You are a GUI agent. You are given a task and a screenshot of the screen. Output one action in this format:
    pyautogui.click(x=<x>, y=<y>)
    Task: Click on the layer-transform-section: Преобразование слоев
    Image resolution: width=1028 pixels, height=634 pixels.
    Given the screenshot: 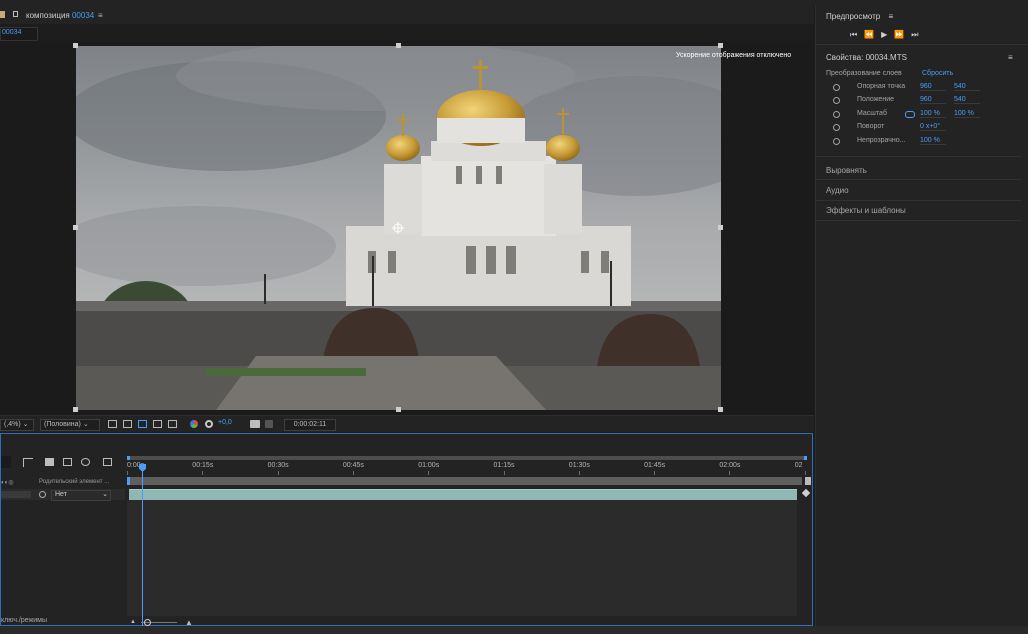 What is the action you would take?
    pyautogui.click(x=864, y=73)
    